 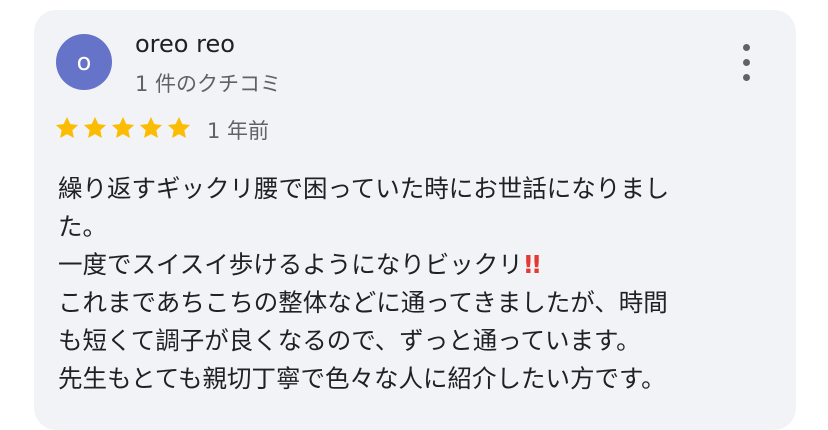 I want to click on review-text-segment: 一度でスイスイ歩けるようになりビックリ, so click(x=290, y=264).